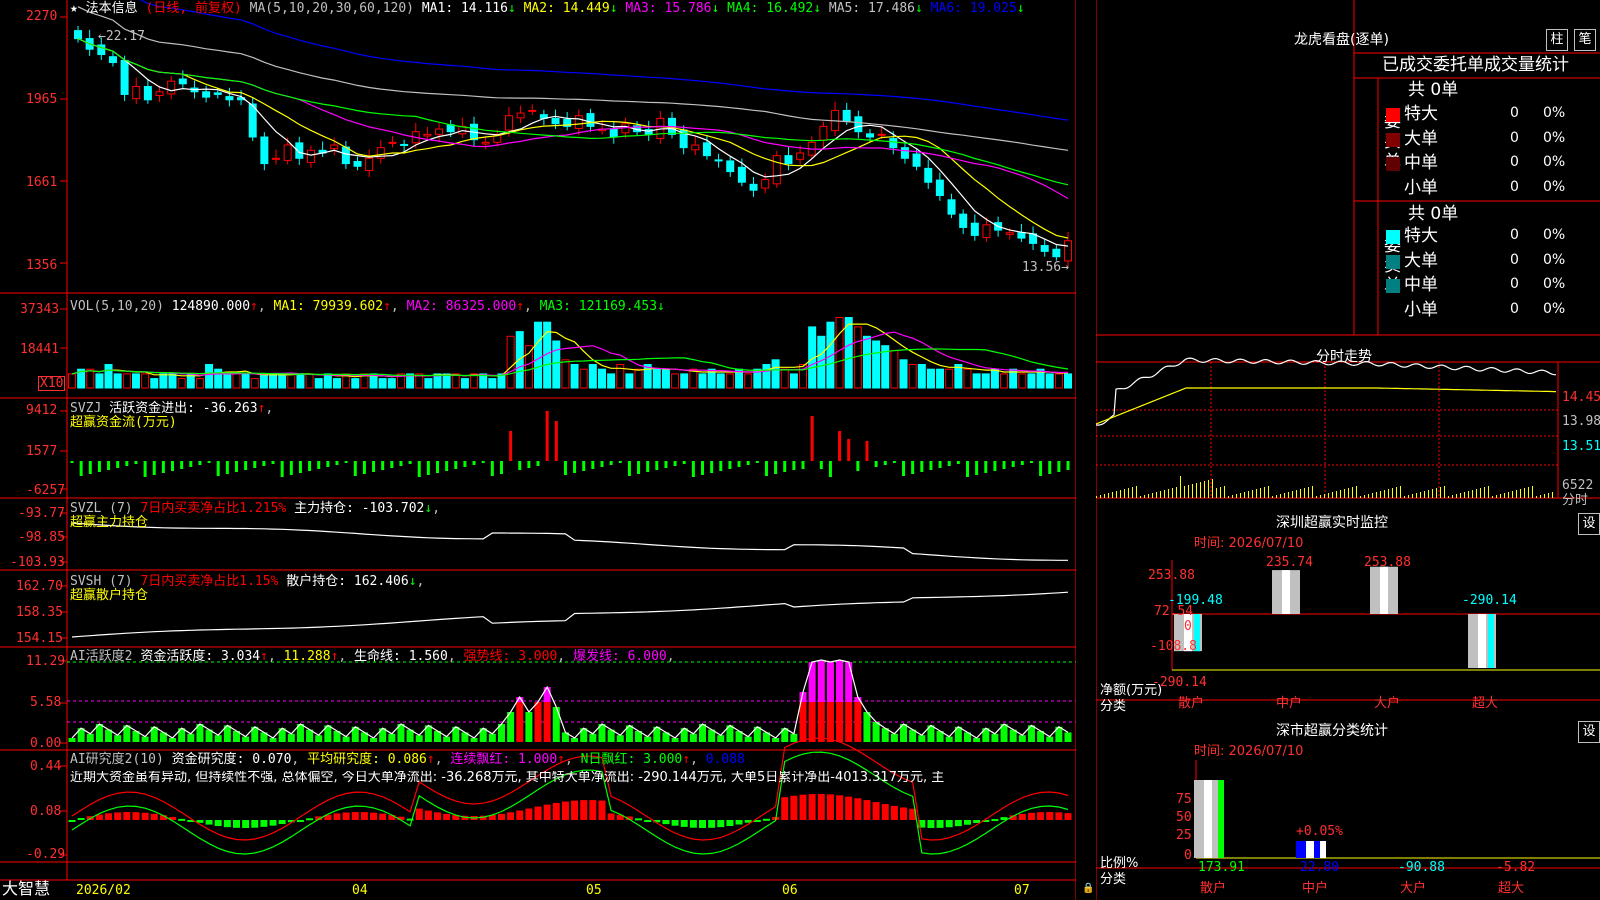  What do you see at coordinates (1319, 831) in the screenshot?
I see `sz-class-pct-note: +0.05%` at bounding box center [1319, 831].